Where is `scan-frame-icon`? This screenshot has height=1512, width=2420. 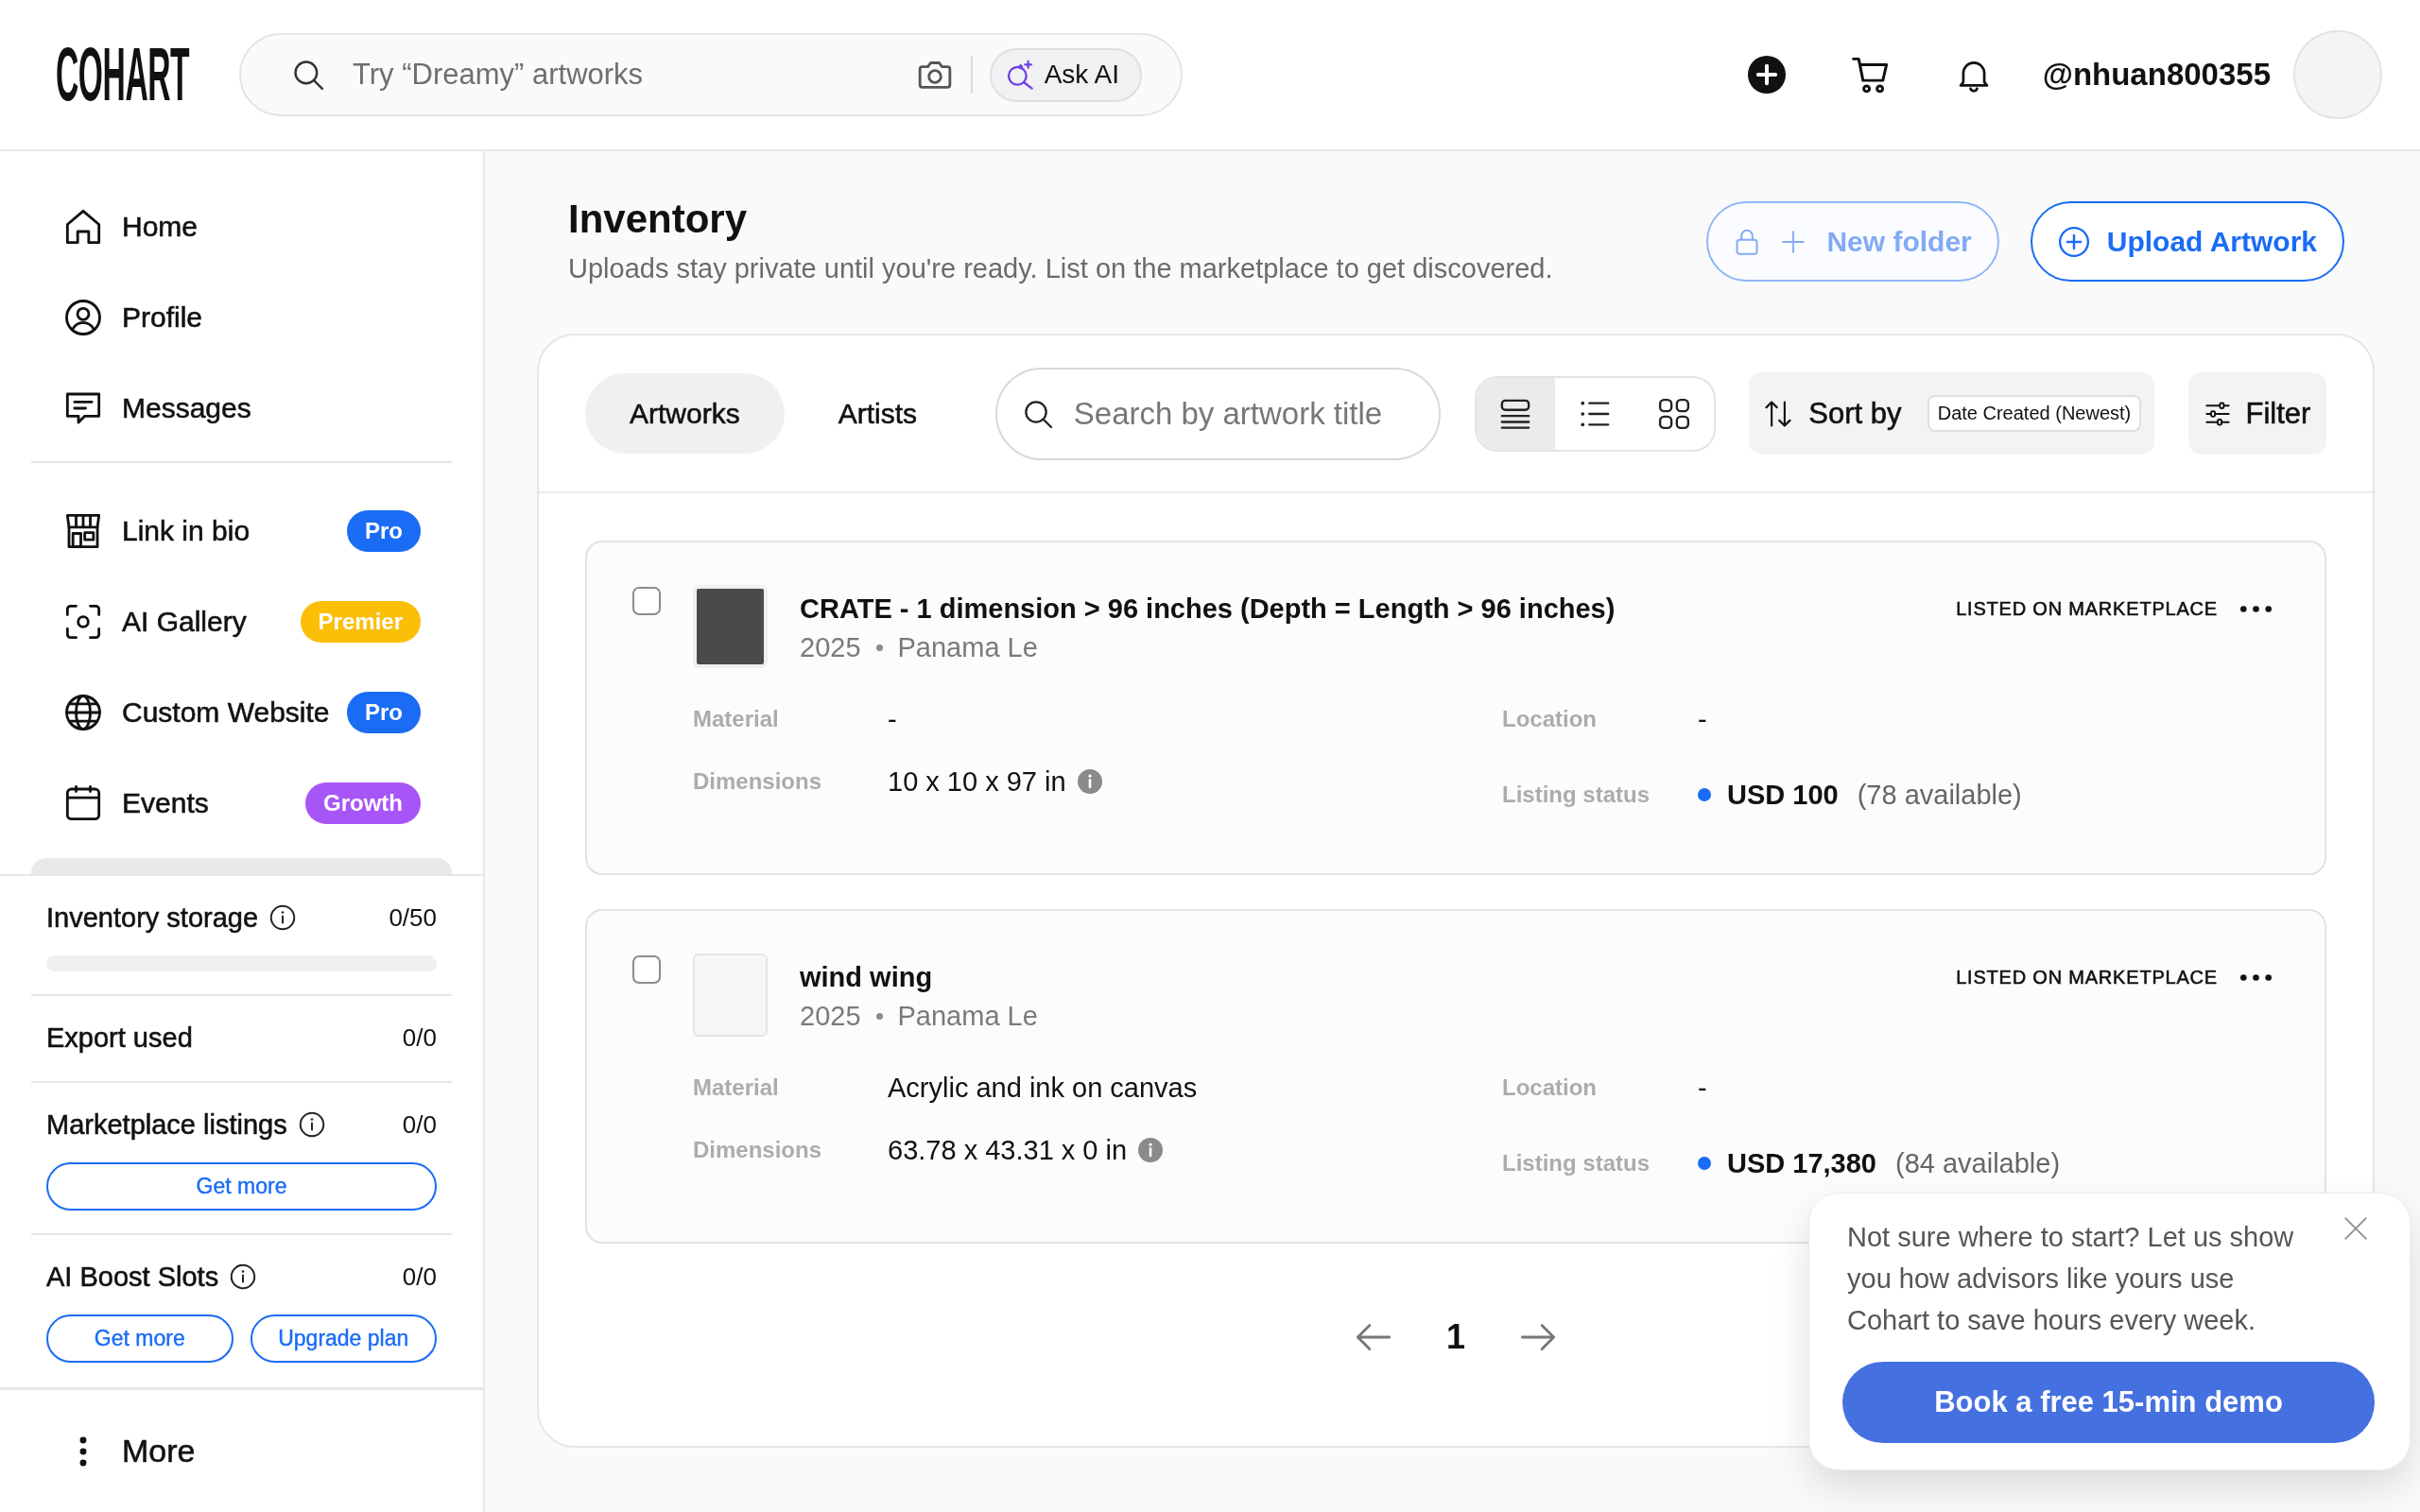 scan-frame-icon is located at coordinates (83, 622).